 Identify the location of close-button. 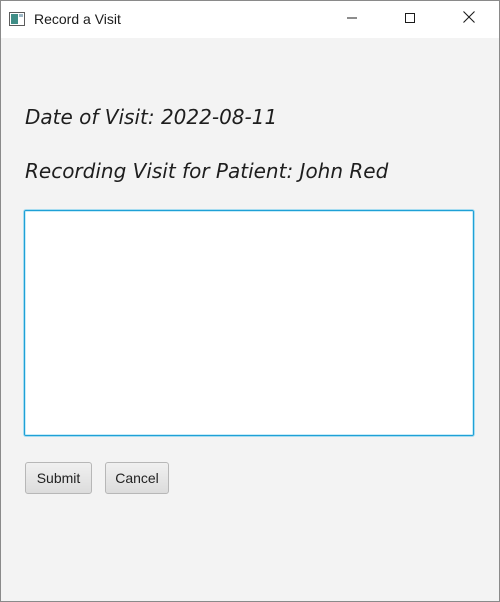
(469, 19).